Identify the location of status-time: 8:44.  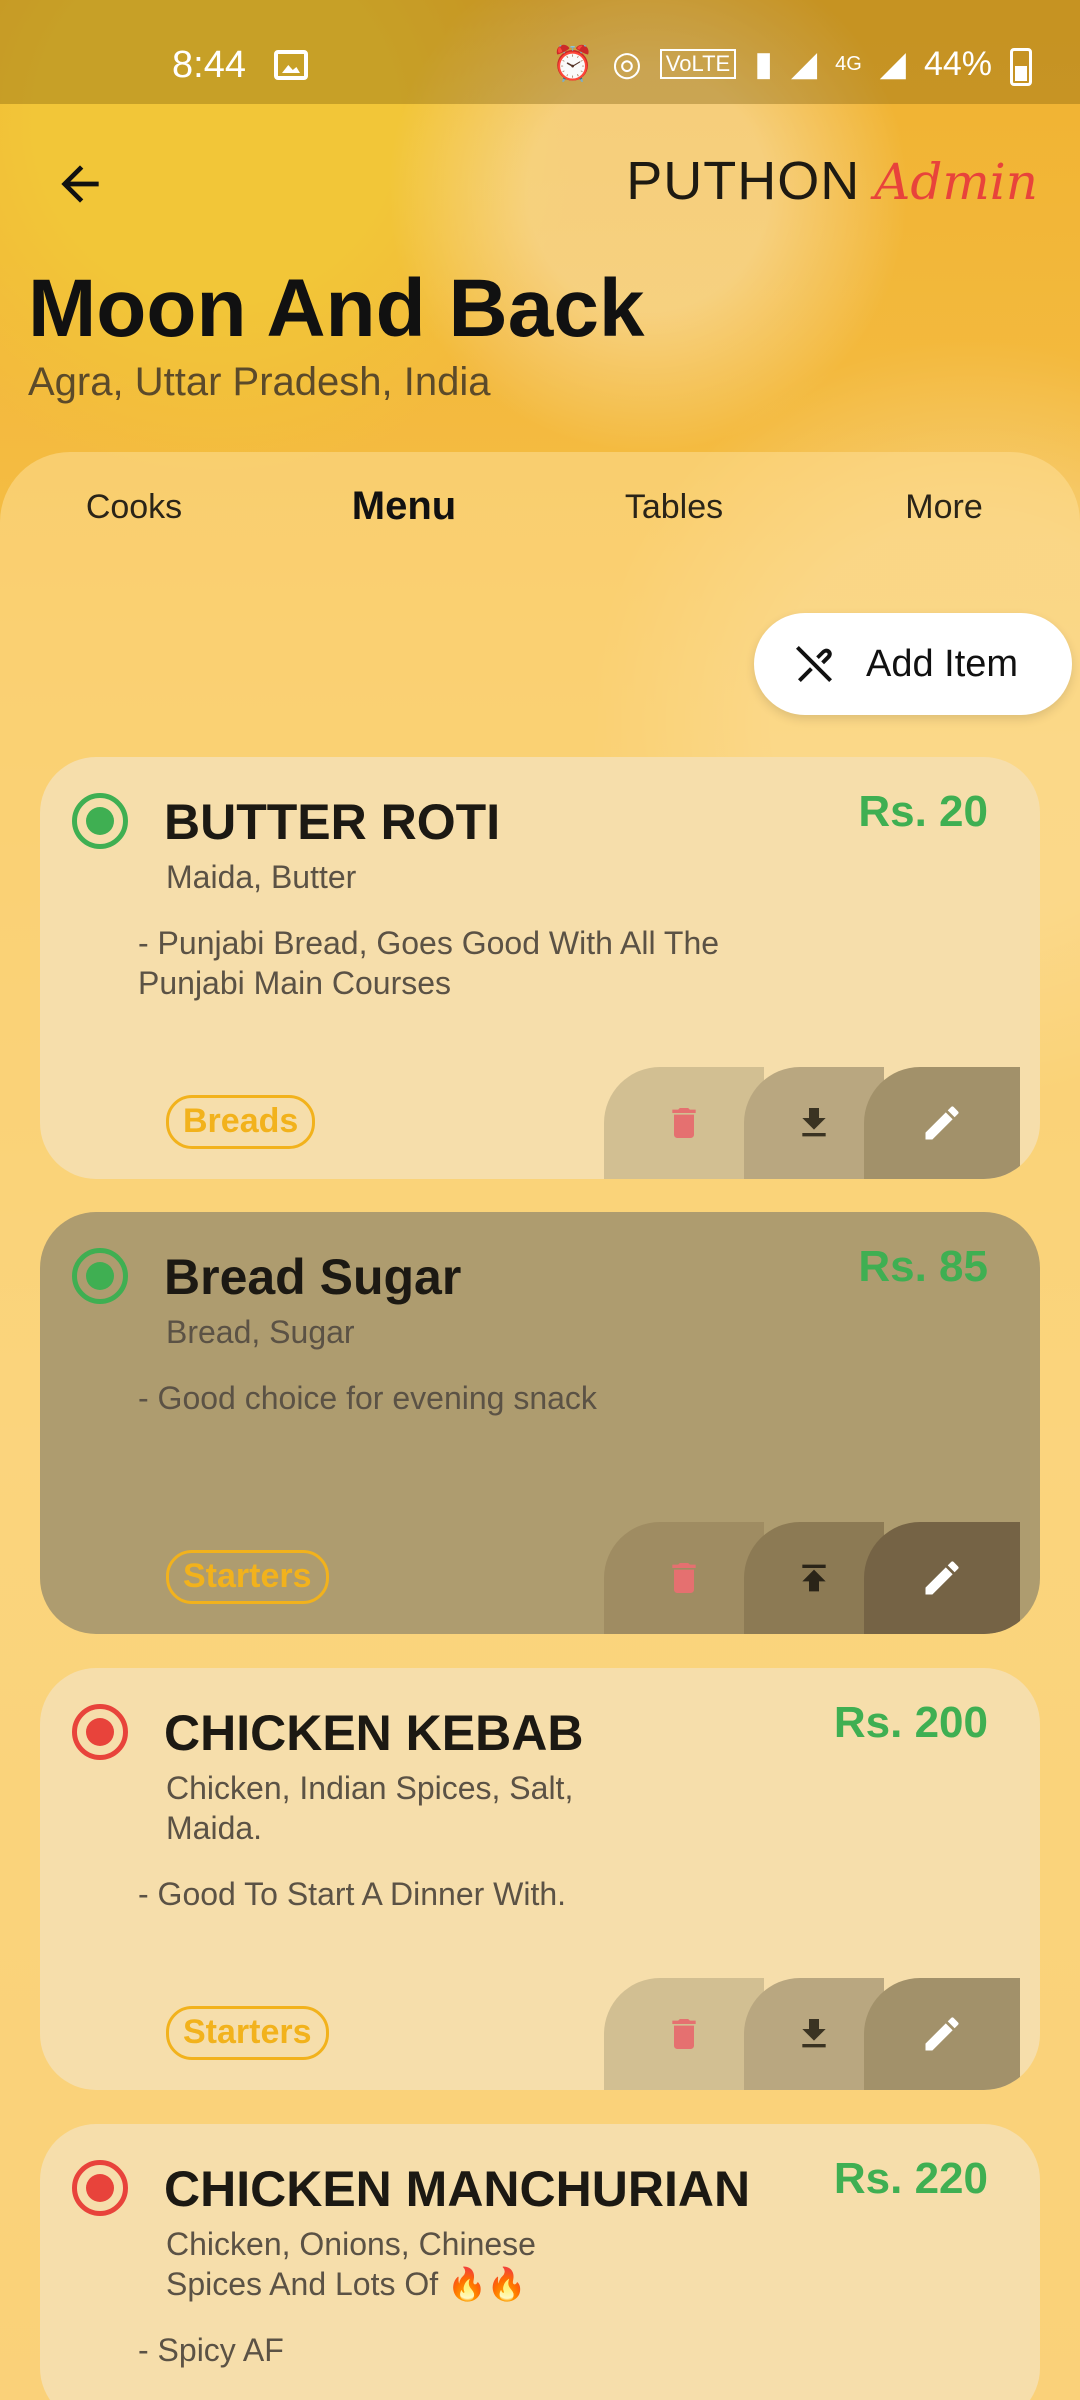
(209, 65).